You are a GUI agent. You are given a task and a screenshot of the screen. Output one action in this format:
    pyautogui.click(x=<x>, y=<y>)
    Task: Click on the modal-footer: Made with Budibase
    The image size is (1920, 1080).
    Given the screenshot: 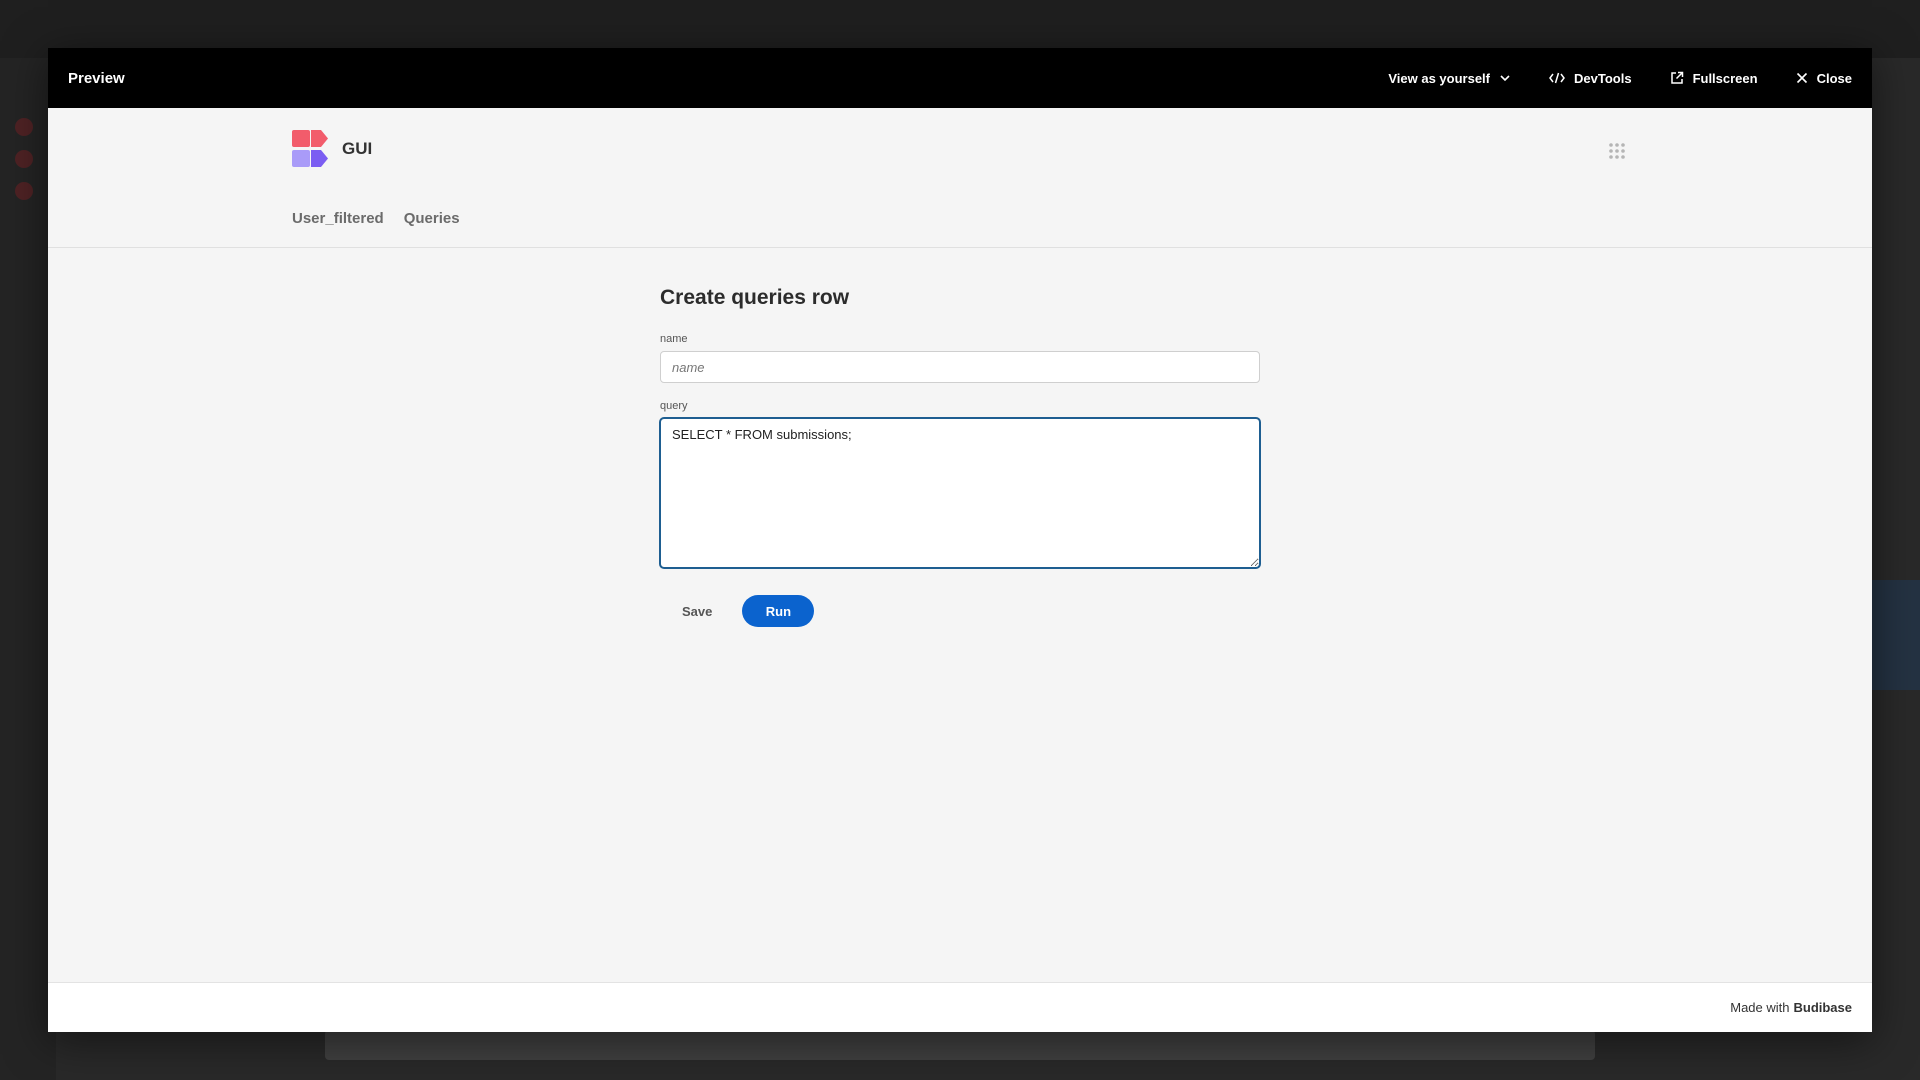 What is the action you would take?
    pyautogui.click(x=960, y=1007)
    